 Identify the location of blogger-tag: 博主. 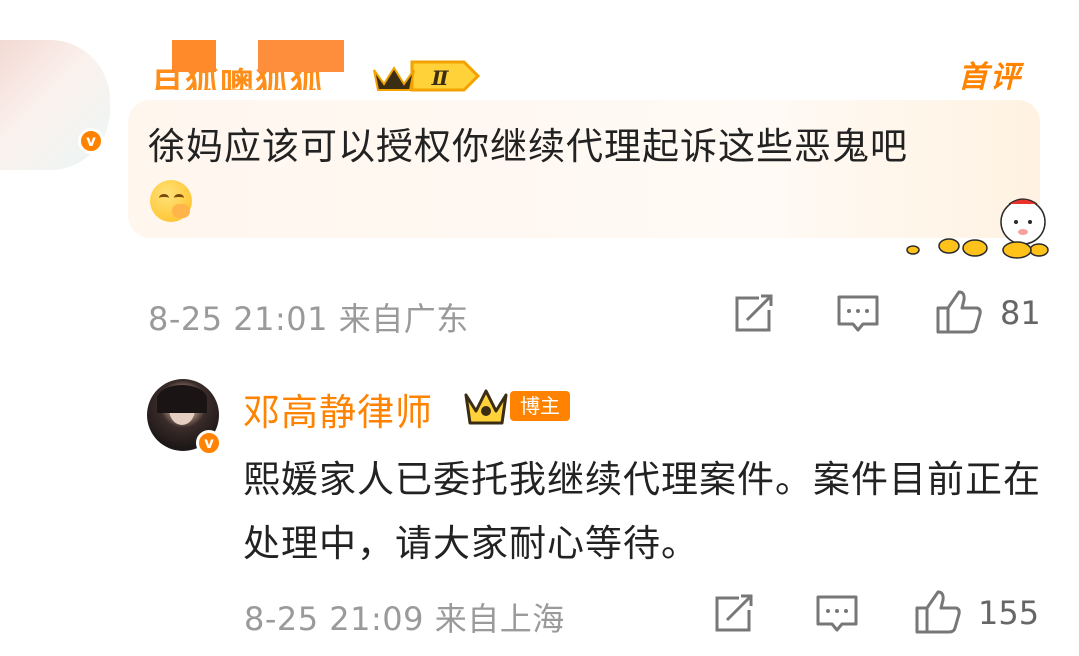
(540, 406).